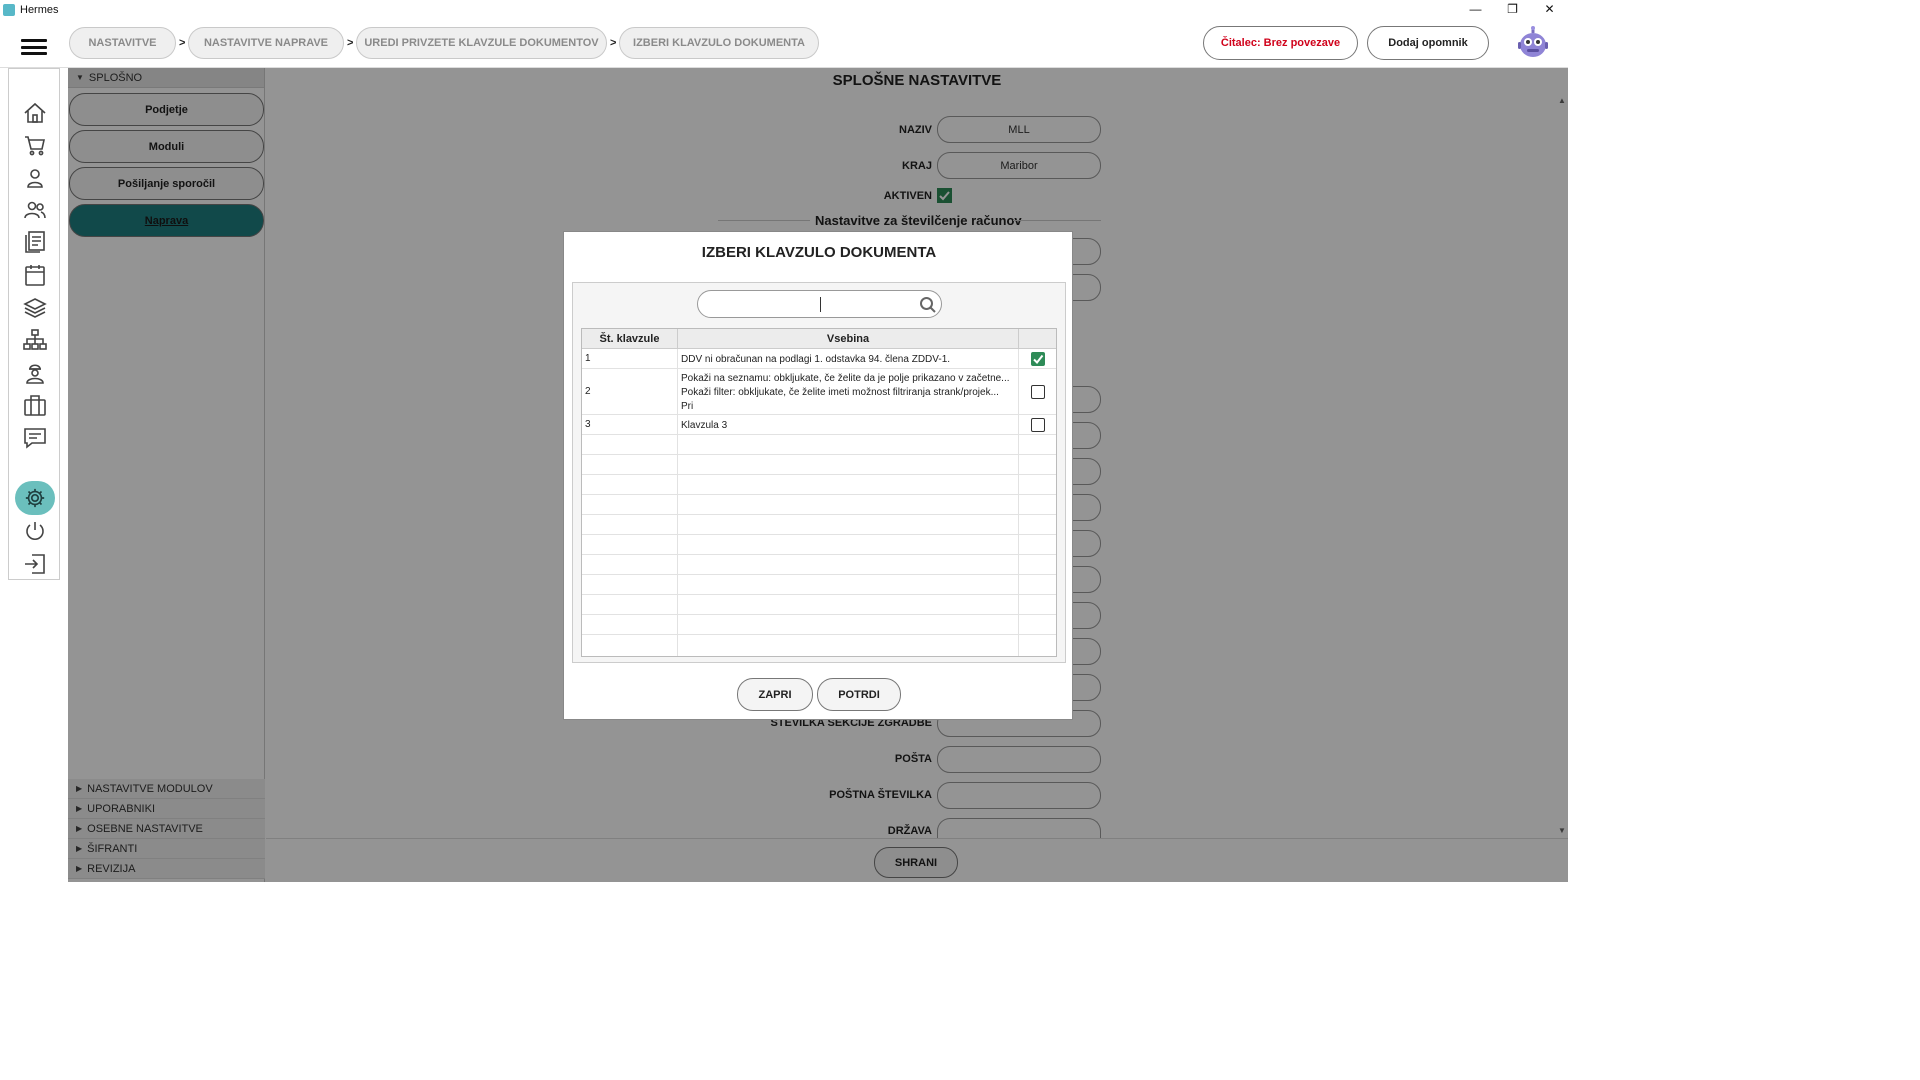 This screenshot has width=1920, height=1080. What do you see at coordinates (687, 406) in the screenshot?
I see `clause-text-line: Pri` at bounding box center [687, 406].